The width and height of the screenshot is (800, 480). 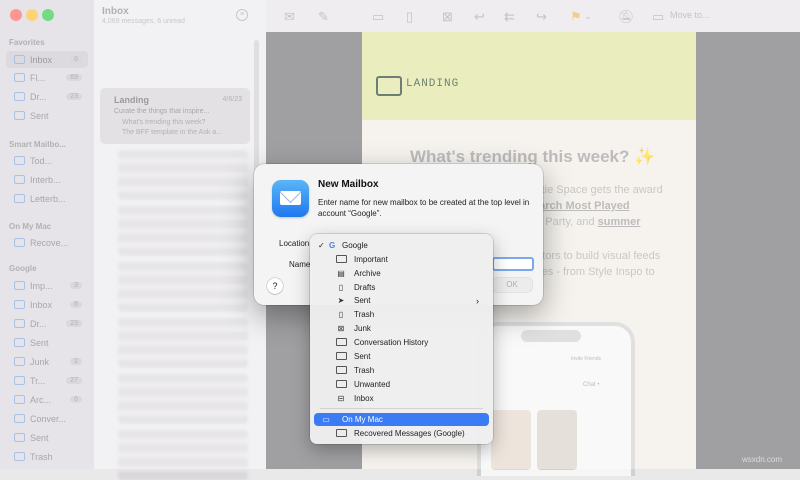 What do you see at coordinates (401, 384) in the screenshot?
I see `menu-item-unwanted: Unwanted` at bounding box center [401, 384].